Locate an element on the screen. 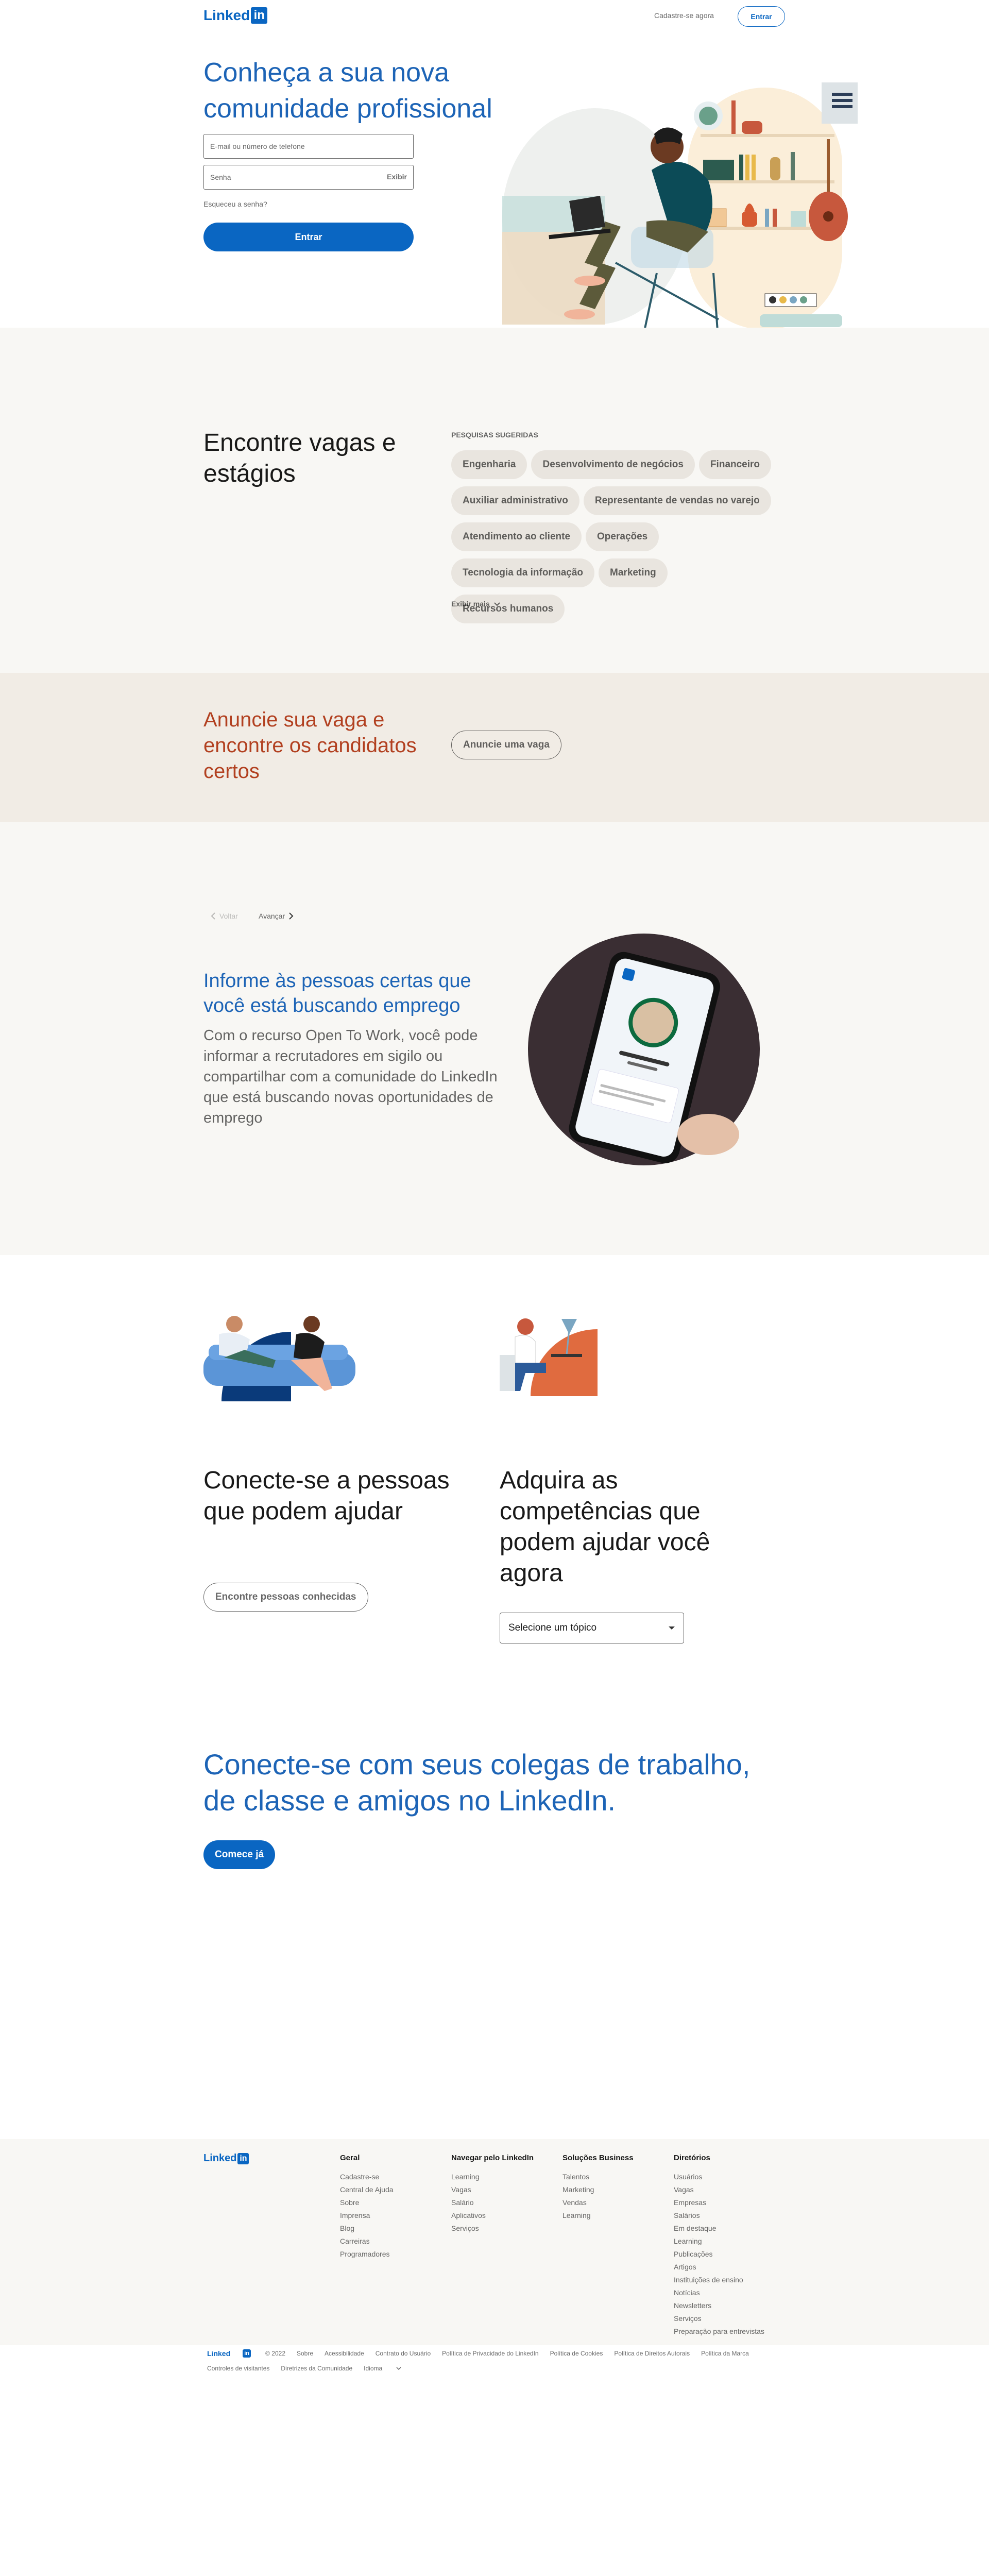 This screenshot has height=2576, width=989. footer-link: Imprensa is located at coordinates (391, 2215).